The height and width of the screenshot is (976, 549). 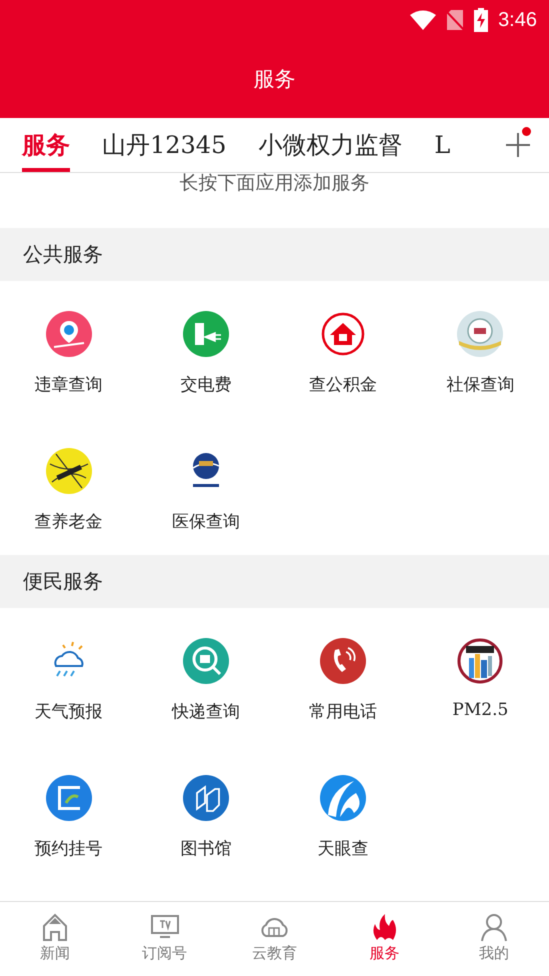 I want to click on nav-tab: 我的, so click(x=494, y=939).